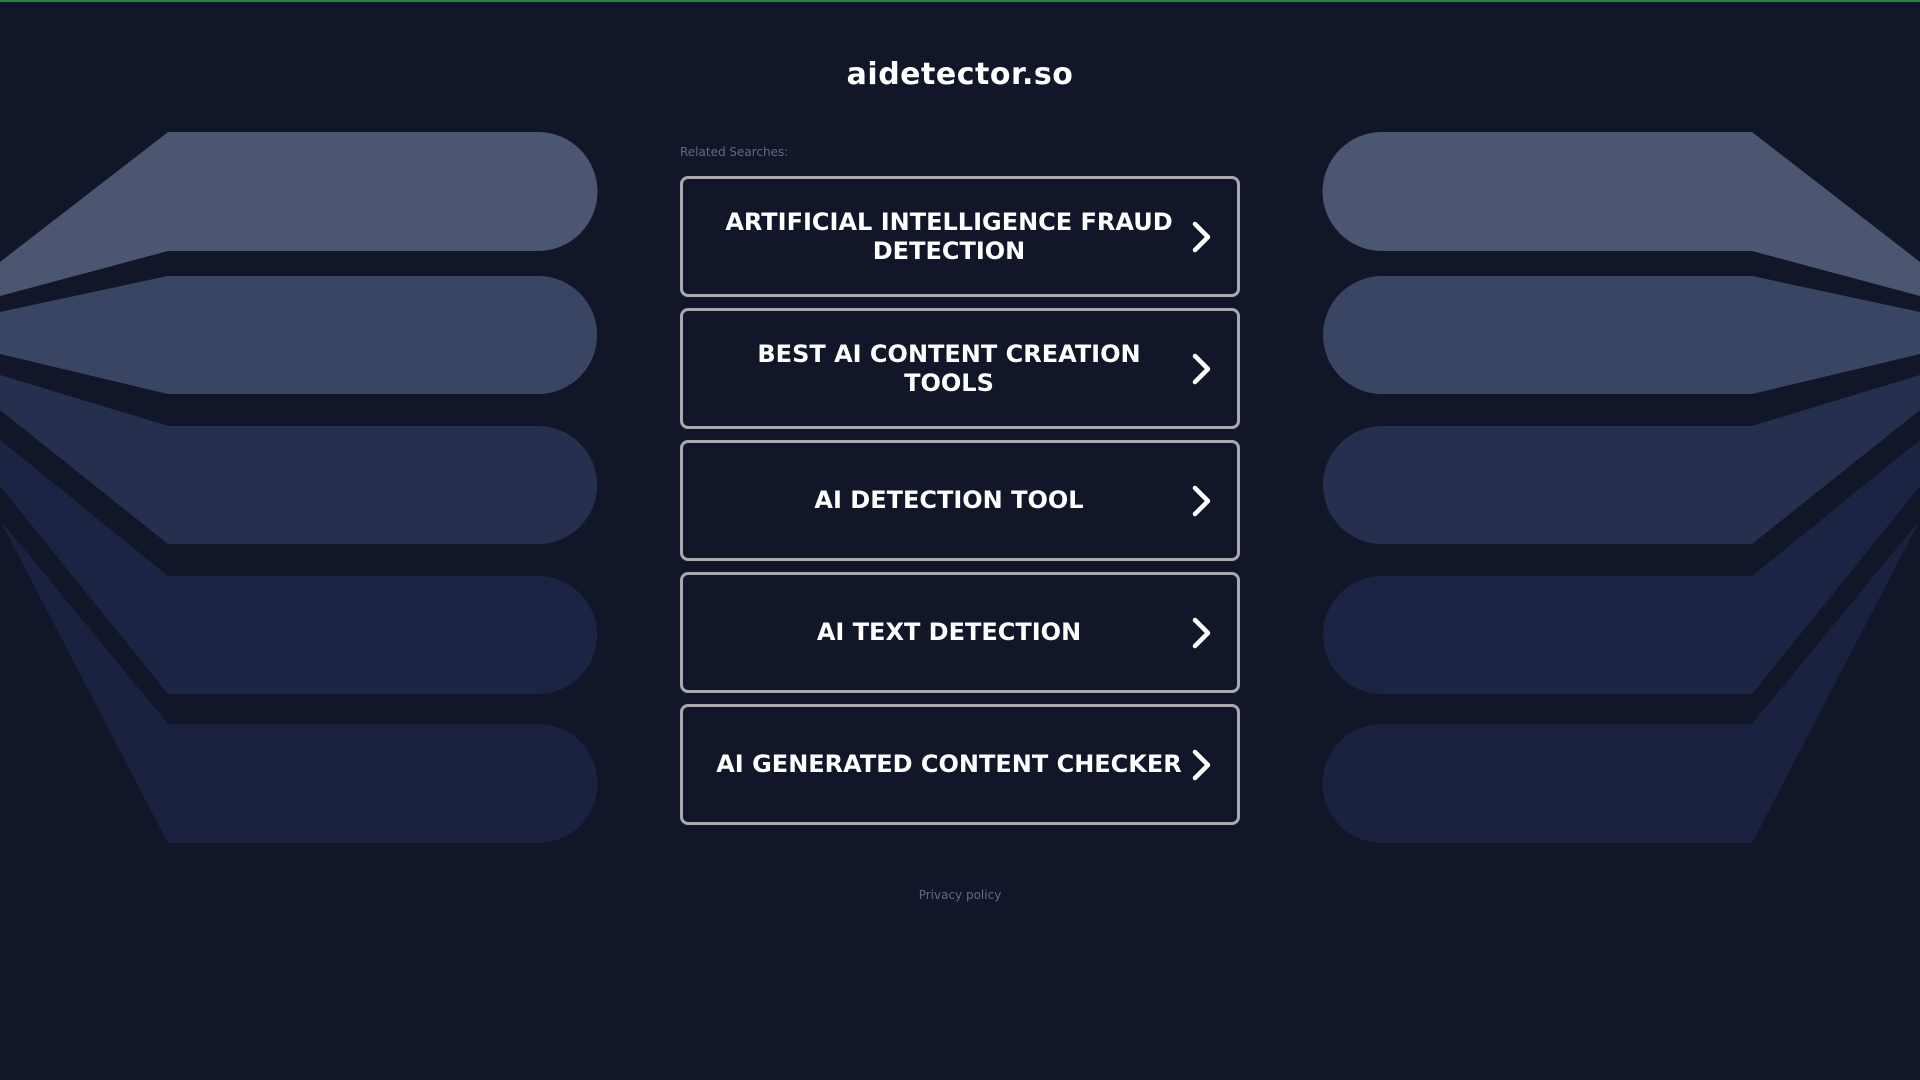 This screenshot has width=1920, height=1080. I want to click on related-search-link: BEST AI CONTENT CREATION TOOLS, so click(960, 368).